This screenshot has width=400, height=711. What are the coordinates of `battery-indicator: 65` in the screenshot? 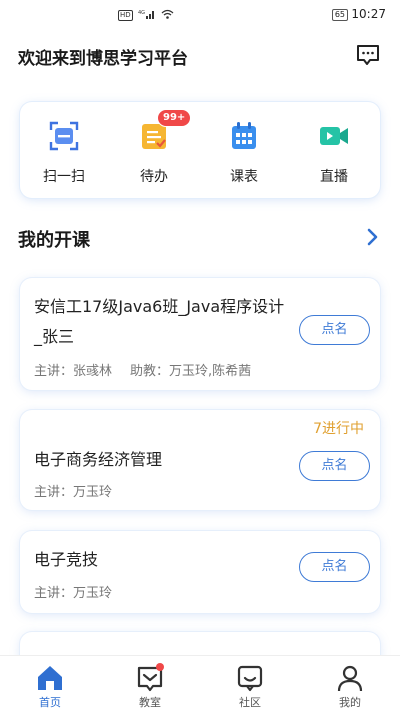 It's located at (339, 15).